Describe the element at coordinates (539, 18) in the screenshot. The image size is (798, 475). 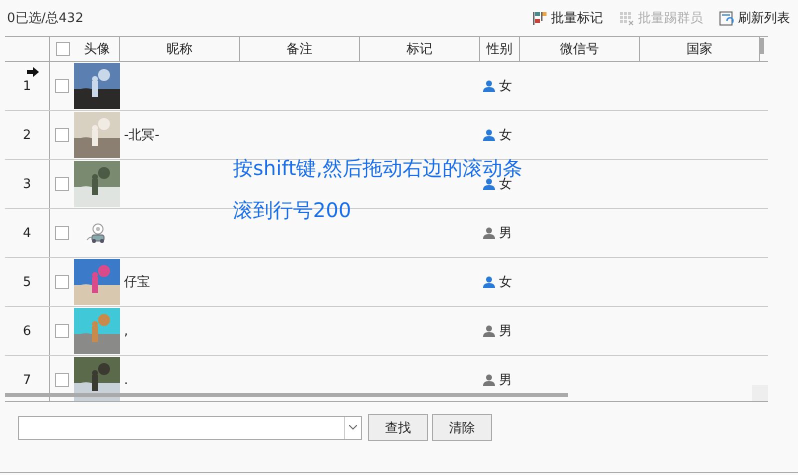
I see `flags-icon` at that location.